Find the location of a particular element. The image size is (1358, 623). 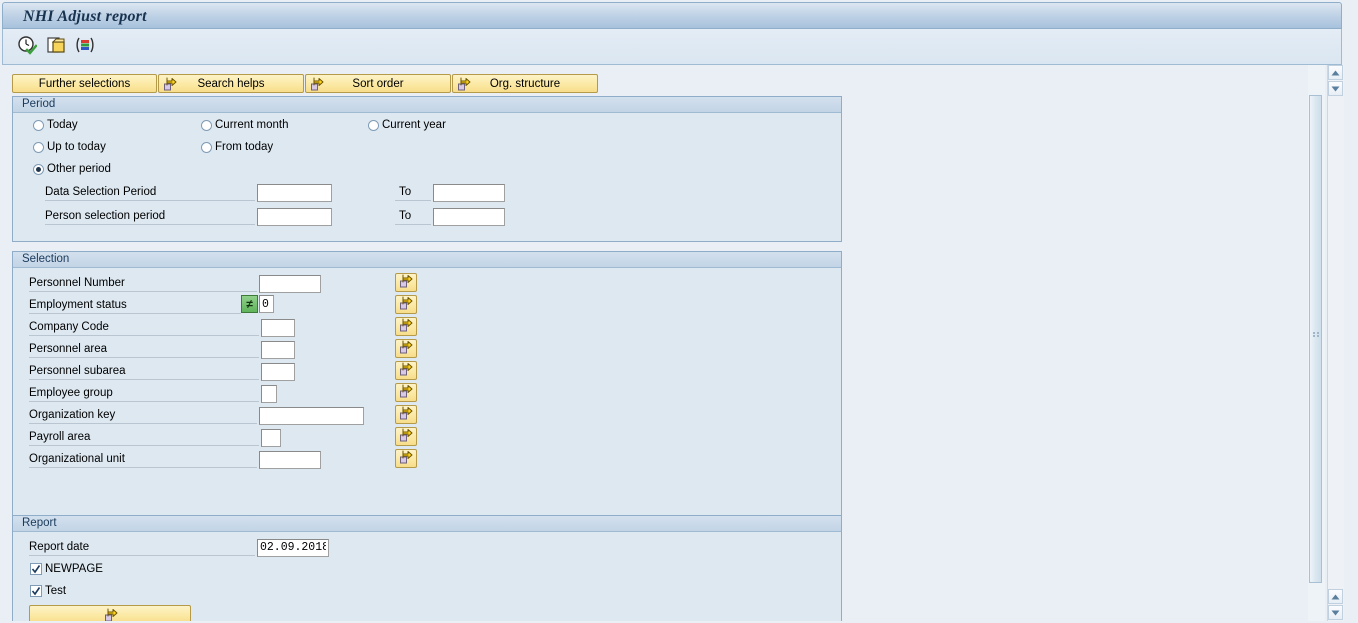

search-helps-button: Search helps is located at coordinates (231, 83).